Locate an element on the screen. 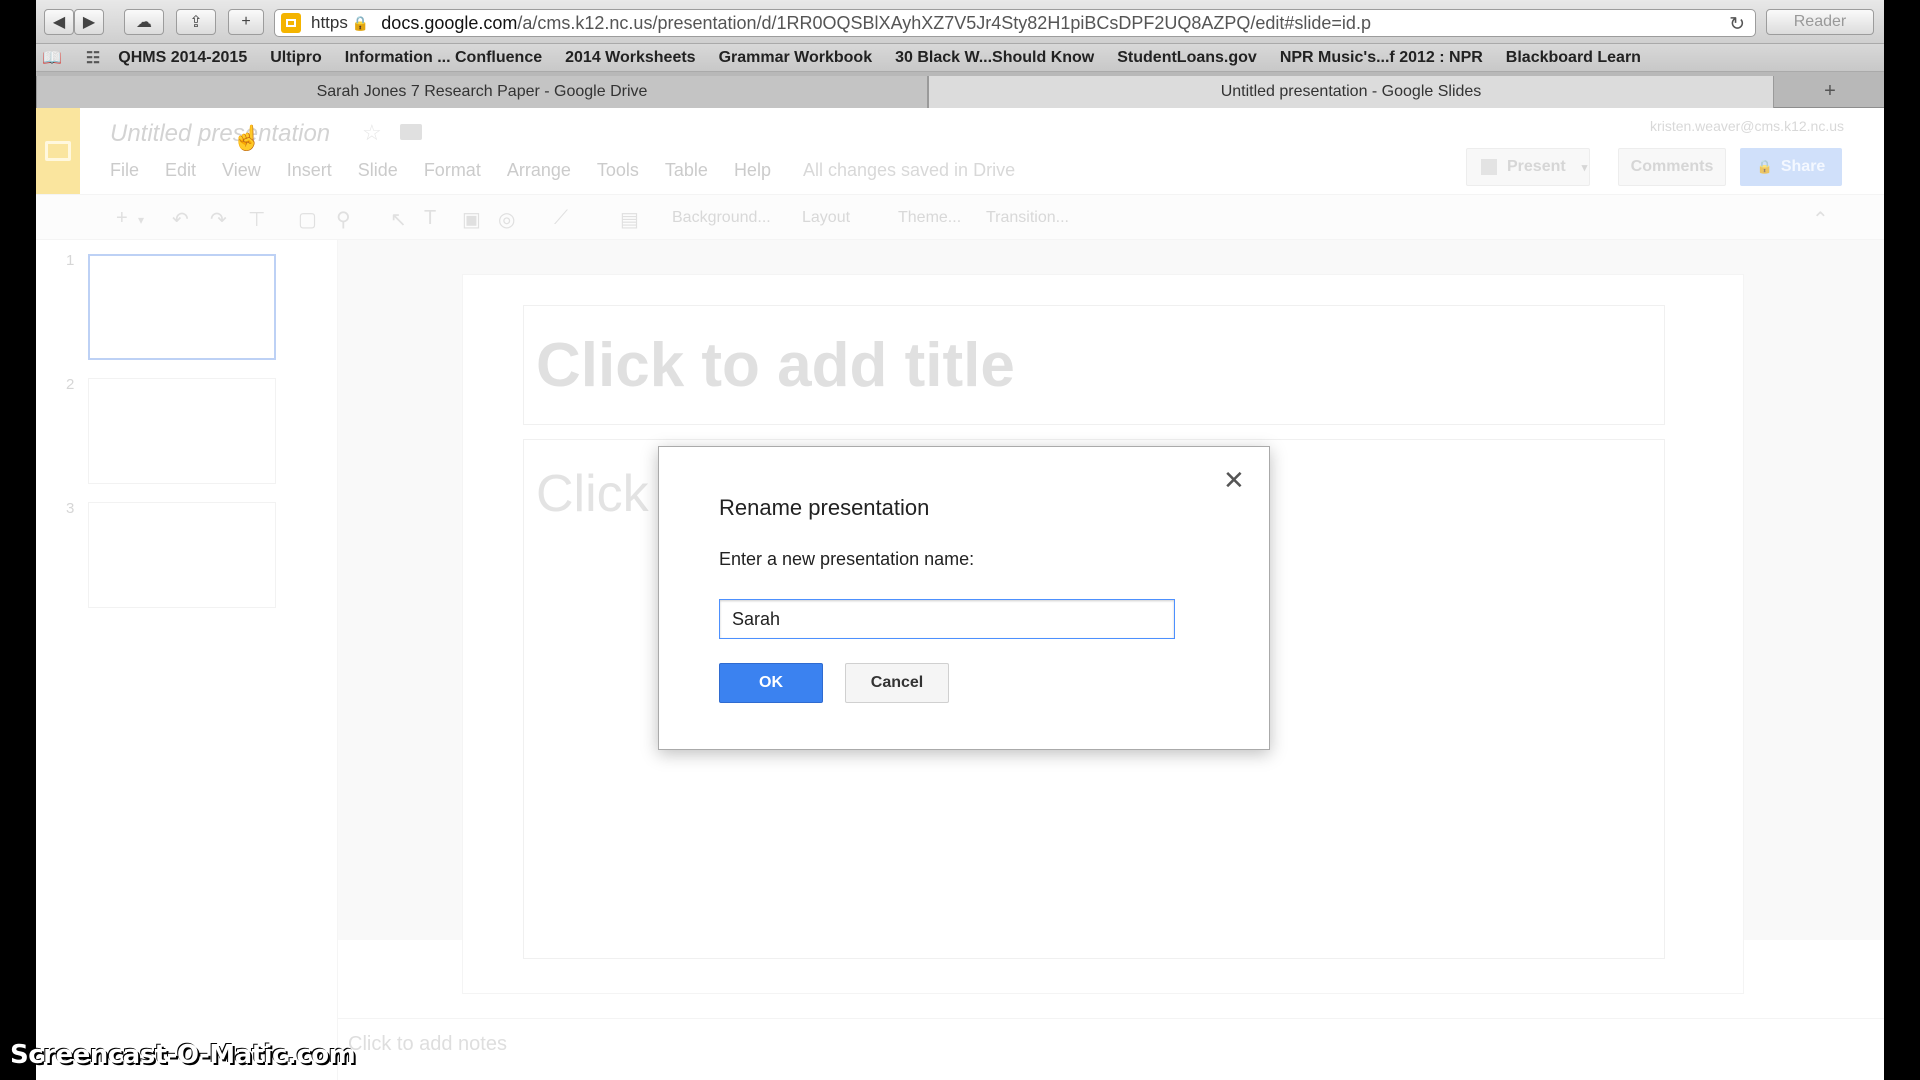 Image resolution: width=1920 pixels, height=1080 pixels. cancel-button: Cancel is located at coordinates (897, 683).